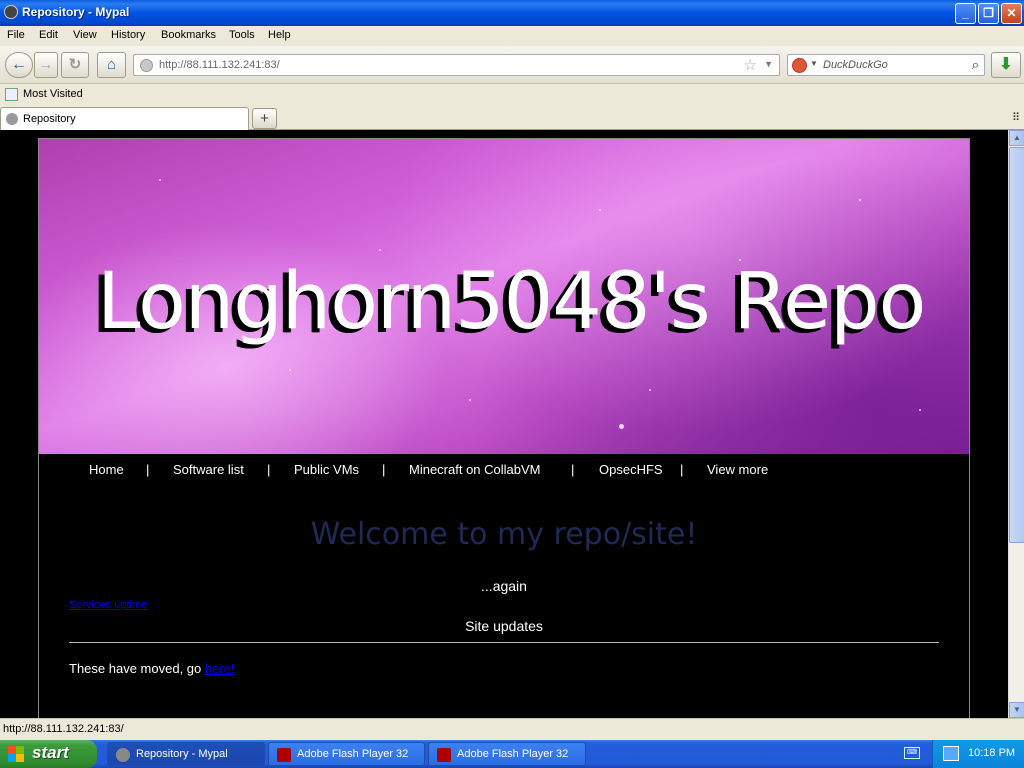 The image size is (1024, 768). Describe the element at coordinates (988, 13) in the screenshot. I see `restore-button: ❐` at that location.